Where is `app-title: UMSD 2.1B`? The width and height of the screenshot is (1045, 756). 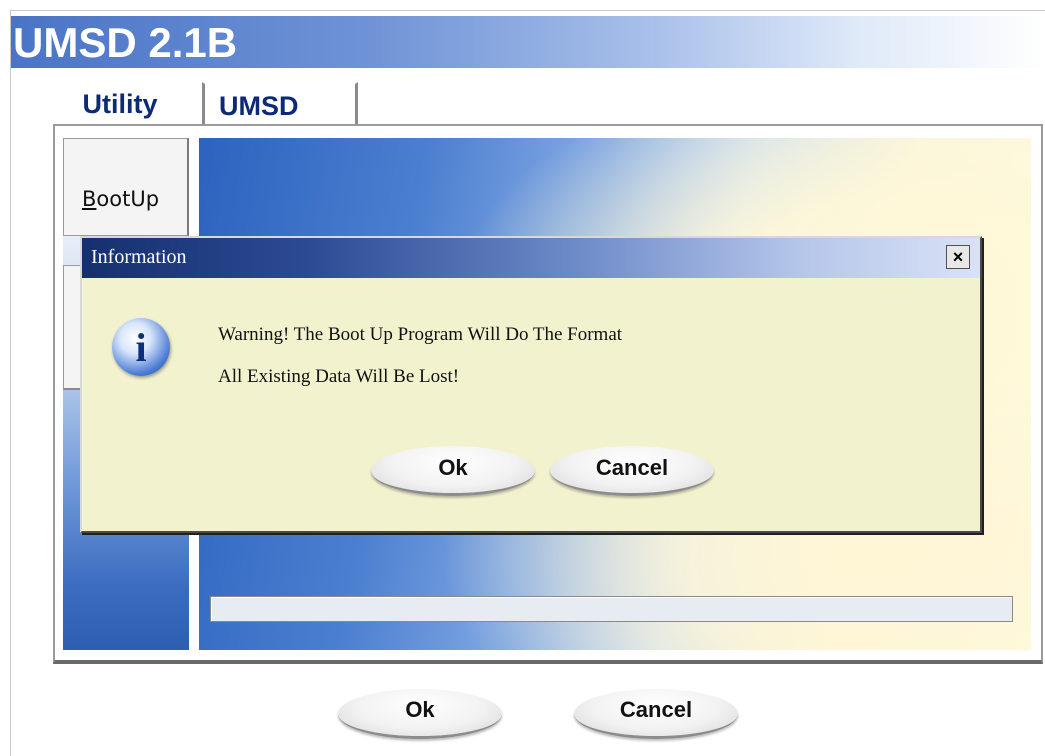
app-title: UMSD 2.1B is located at coordinates (125, 42).